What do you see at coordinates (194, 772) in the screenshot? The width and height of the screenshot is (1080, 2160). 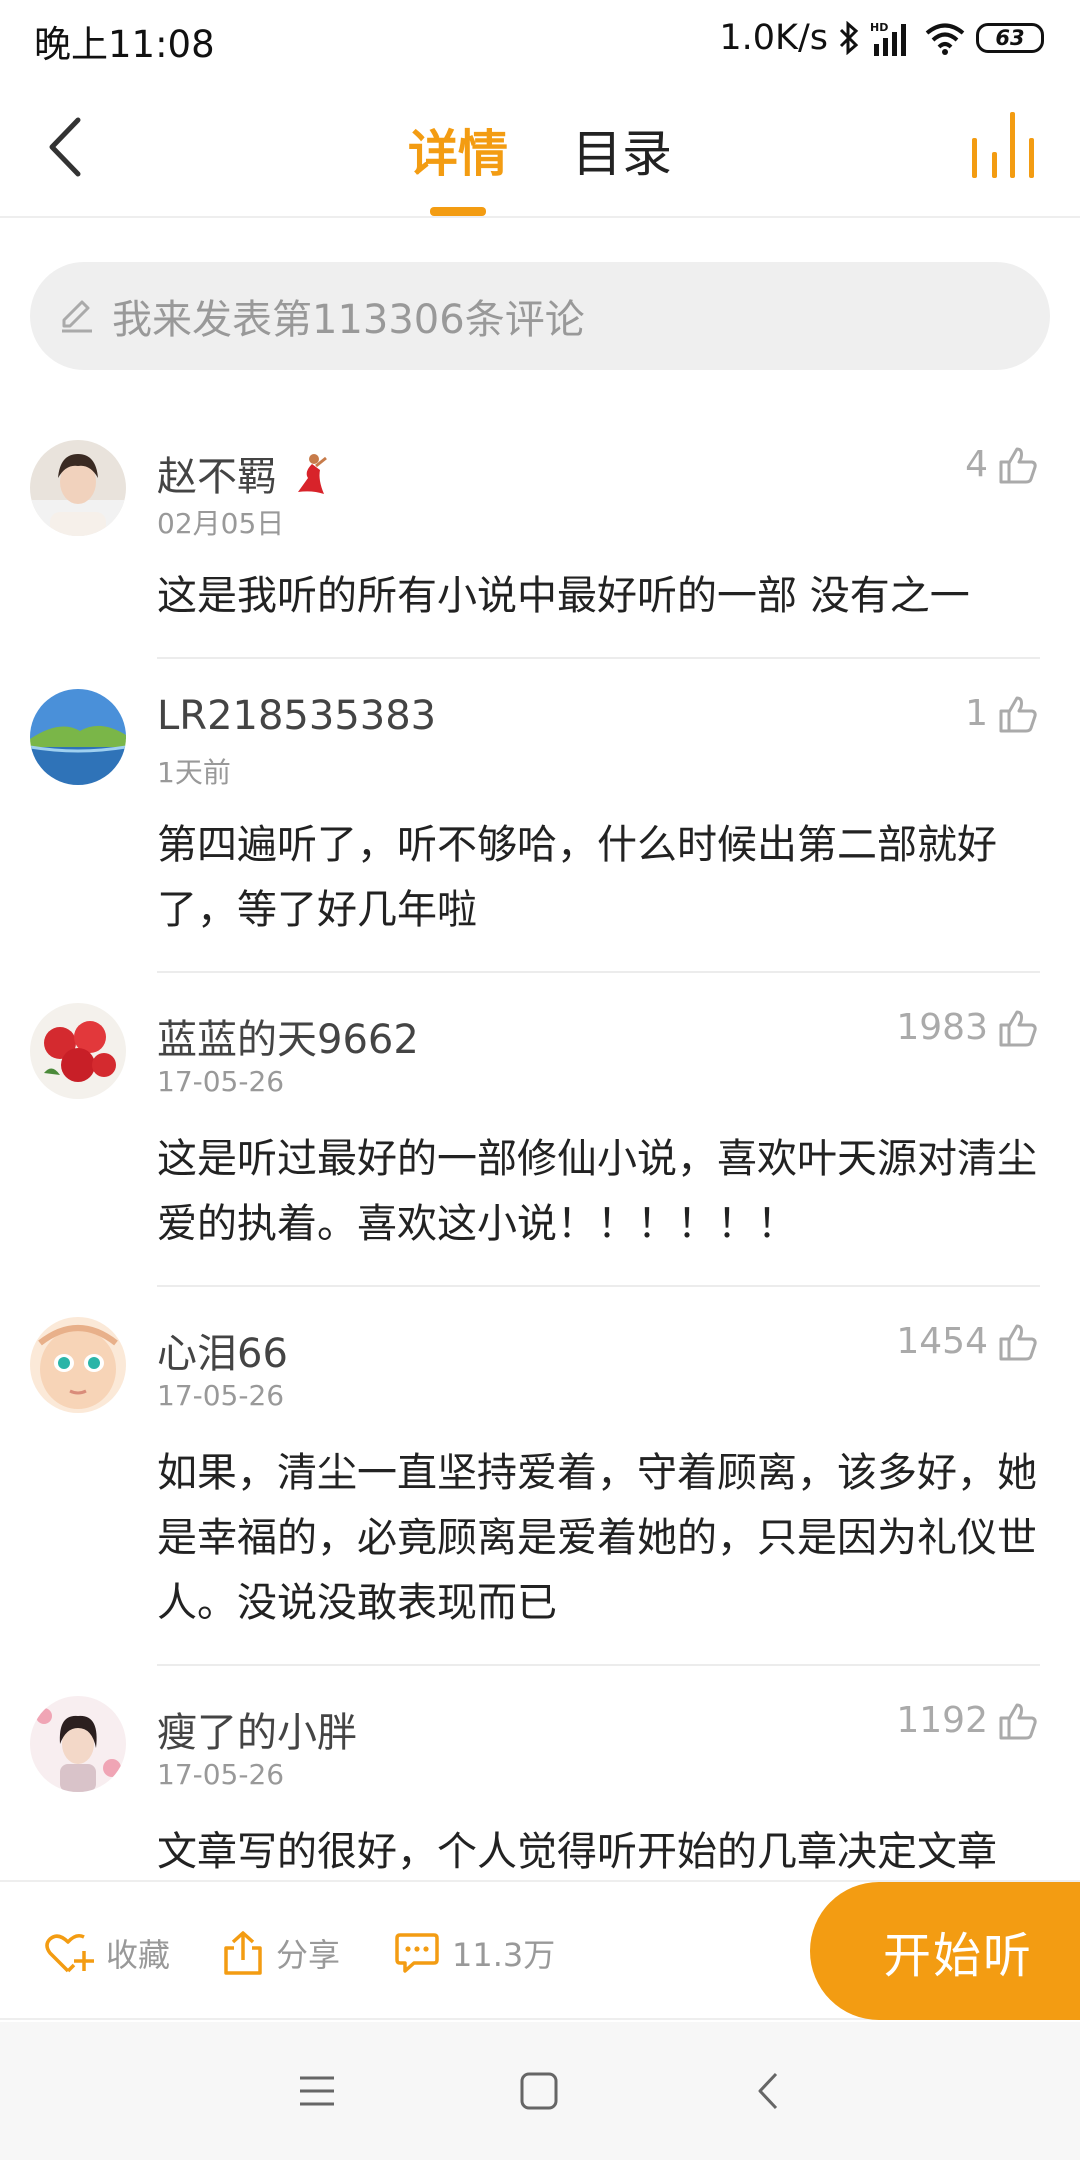 I see `comment-date: 1天前` at bounding box center [194, 772].